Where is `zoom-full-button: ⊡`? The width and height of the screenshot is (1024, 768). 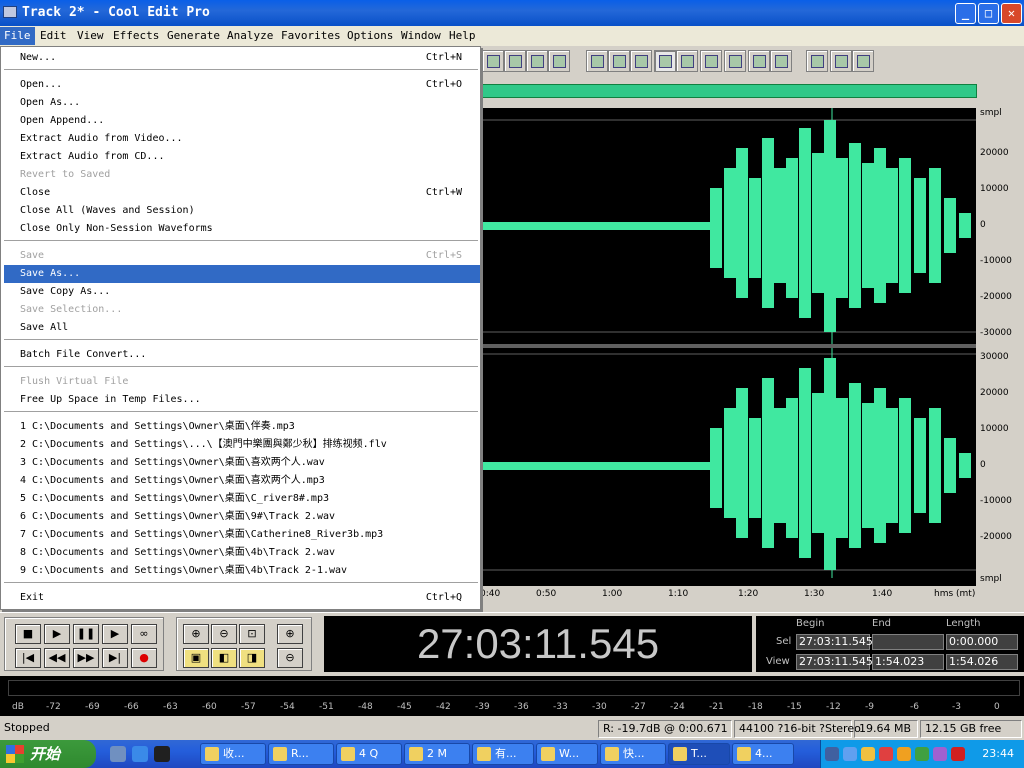
zoom-full-button: ⊡ is located at coordinates (252, 634).